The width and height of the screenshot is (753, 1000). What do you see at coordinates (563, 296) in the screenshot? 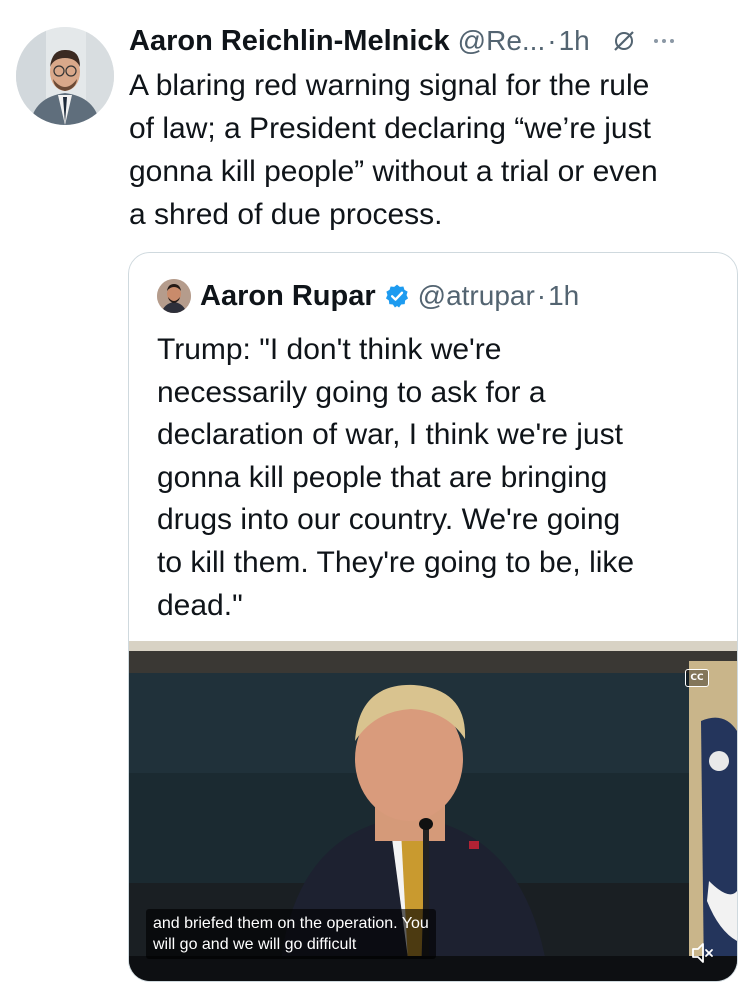
I see `quoted-tweet-timestamp: 1h` at bounding box center [563, 296].